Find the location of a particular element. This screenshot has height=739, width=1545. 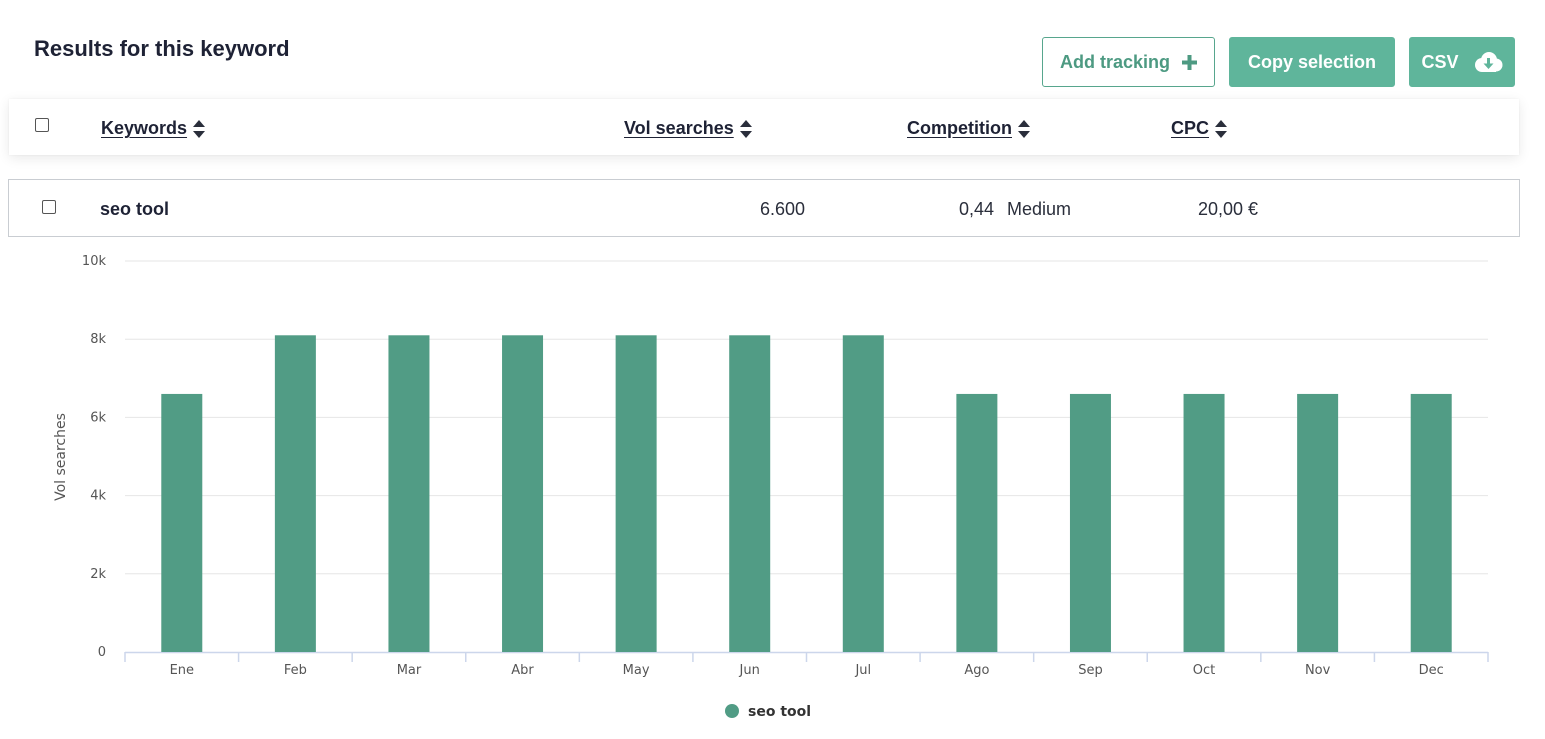

column-label: Competition is located at coordinates (959, 128).